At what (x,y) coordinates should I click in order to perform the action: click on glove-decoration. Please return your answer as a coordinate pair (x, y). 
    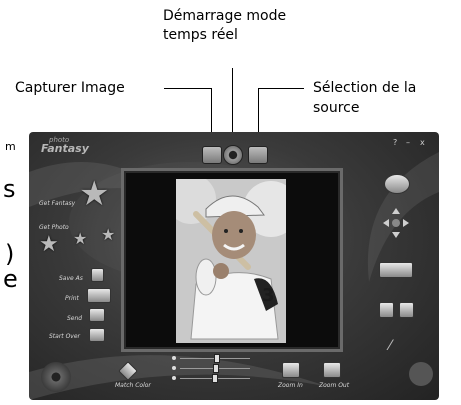
    Looking at the image, I should click on (421, 374).